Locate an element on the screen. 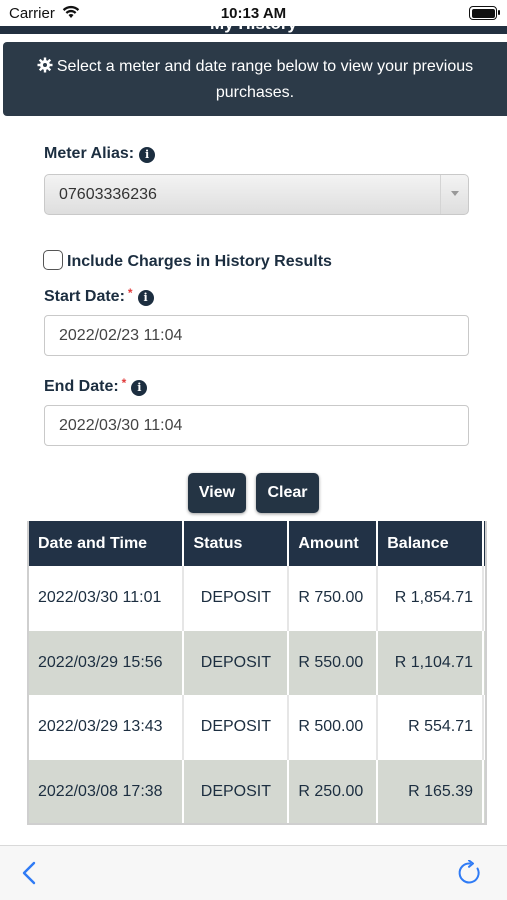 The height and width of the screenshot is (900, 507). end-date-label: End Date: * i is located at coordinates (96, 386).